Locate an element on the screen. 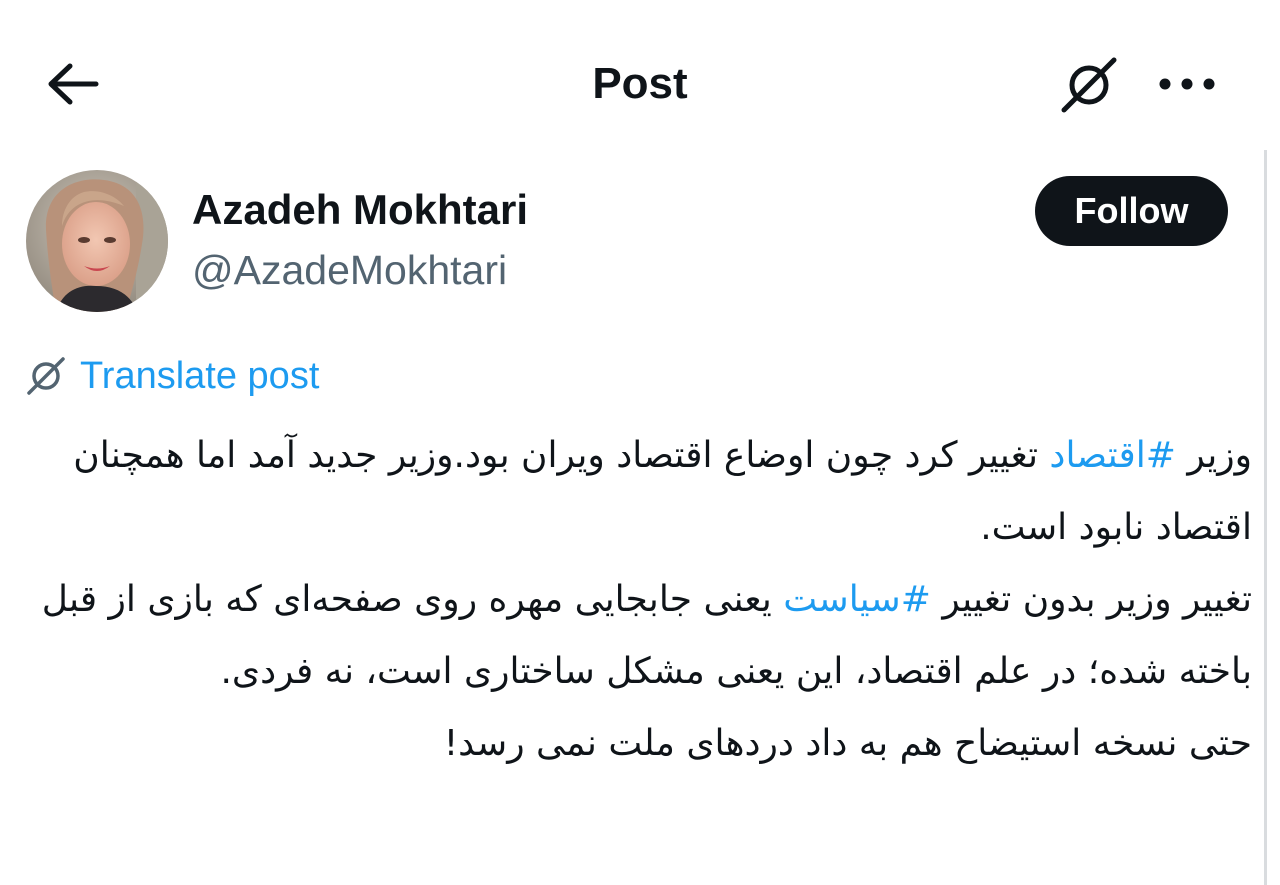  translate-post-button: Translate post is located at coordinates (171, 376).